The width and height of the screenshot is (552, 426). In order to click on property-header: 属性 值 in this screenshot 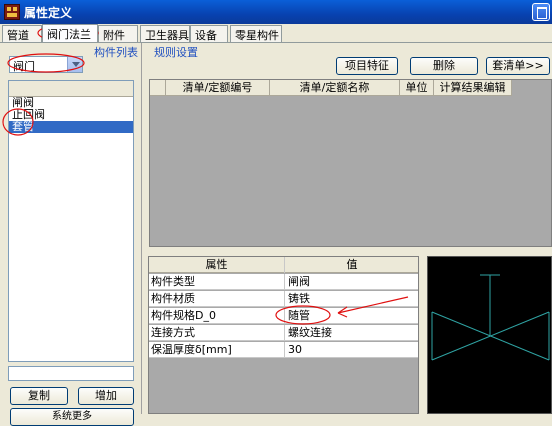, I will do `click(283, 265)`.